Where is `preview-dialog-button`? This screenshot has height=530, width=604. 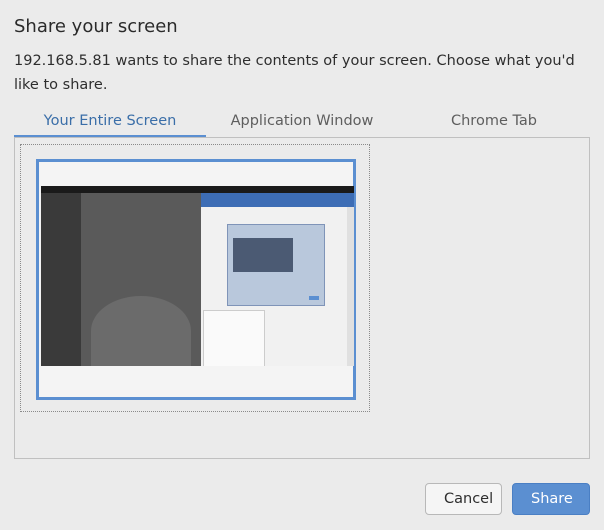 preview-dialog-button is located at coordinates (314, 298).